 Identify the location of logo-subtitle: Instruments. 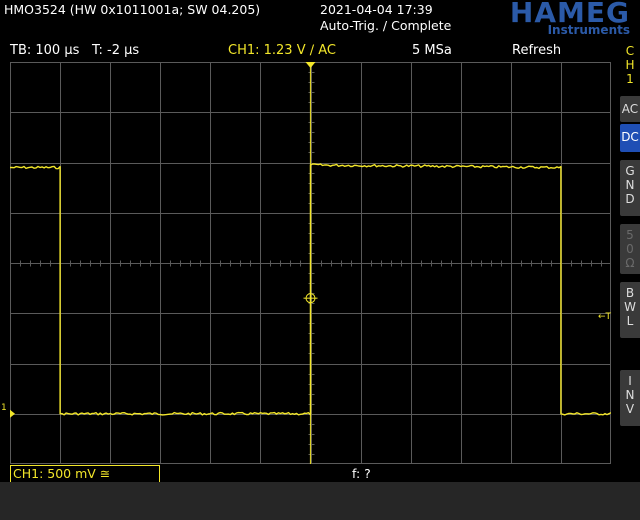
(588, 30).